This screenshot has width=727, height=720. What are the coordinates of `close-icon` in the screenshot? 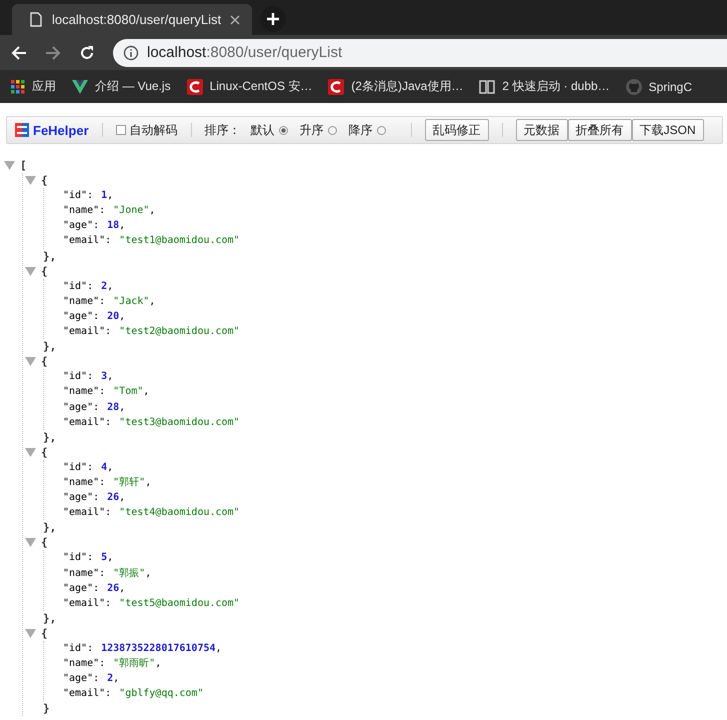 It's located at (235, 19).